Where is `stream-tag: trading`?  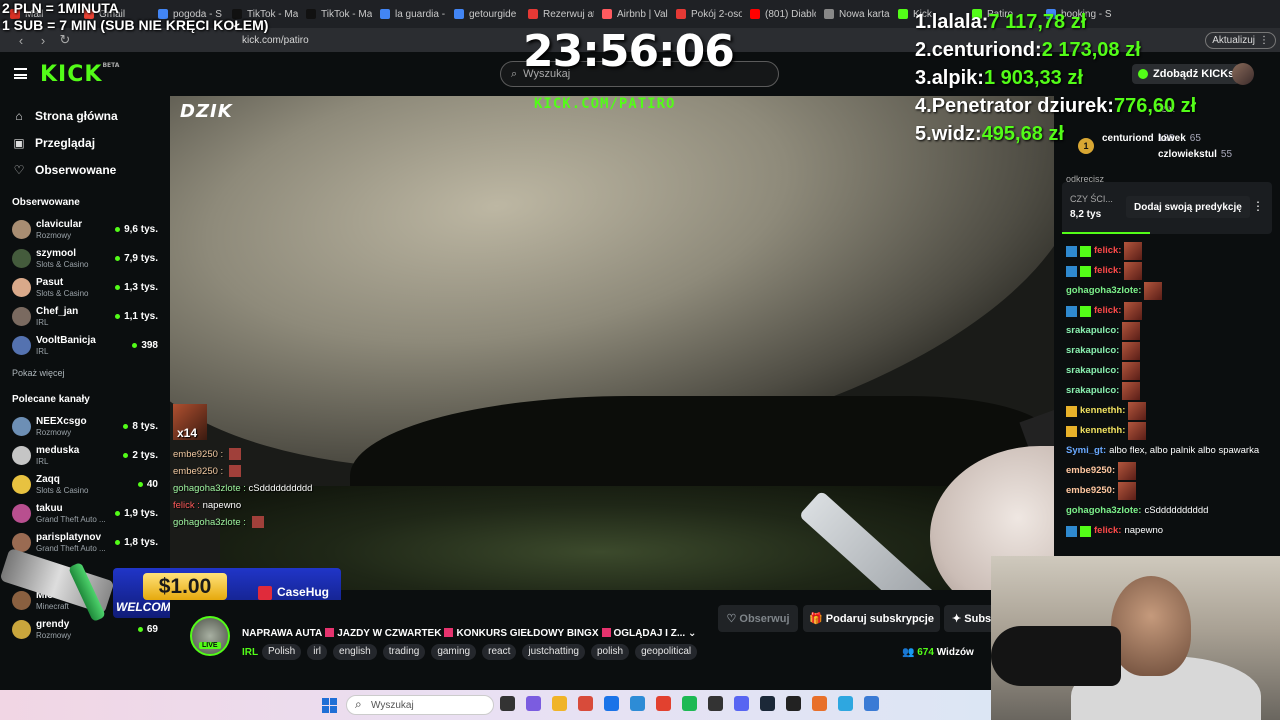 stream-tag: trading is located at coordinates (404, 652).